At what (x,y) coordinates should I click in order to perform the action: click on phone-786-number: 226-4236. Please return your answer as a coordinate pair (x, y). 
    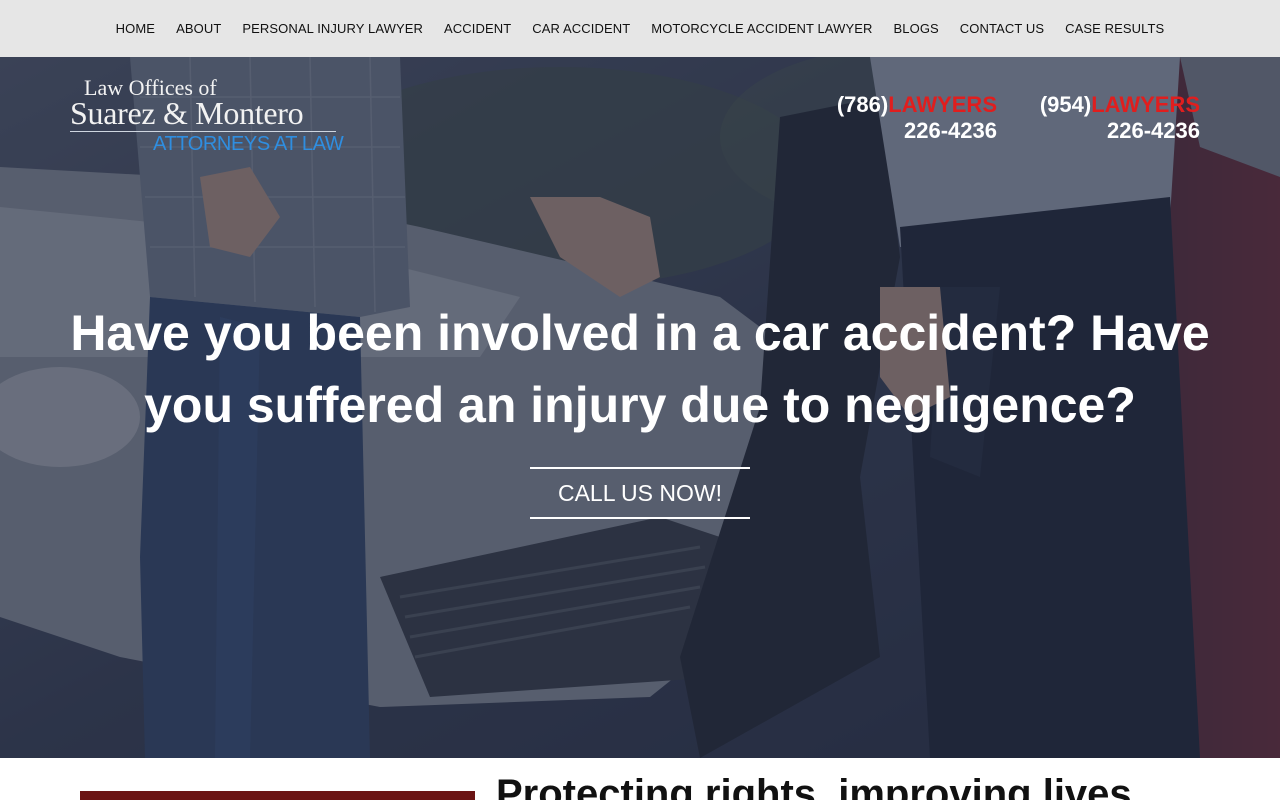
    Looking at the image, I should click on (950, 130).